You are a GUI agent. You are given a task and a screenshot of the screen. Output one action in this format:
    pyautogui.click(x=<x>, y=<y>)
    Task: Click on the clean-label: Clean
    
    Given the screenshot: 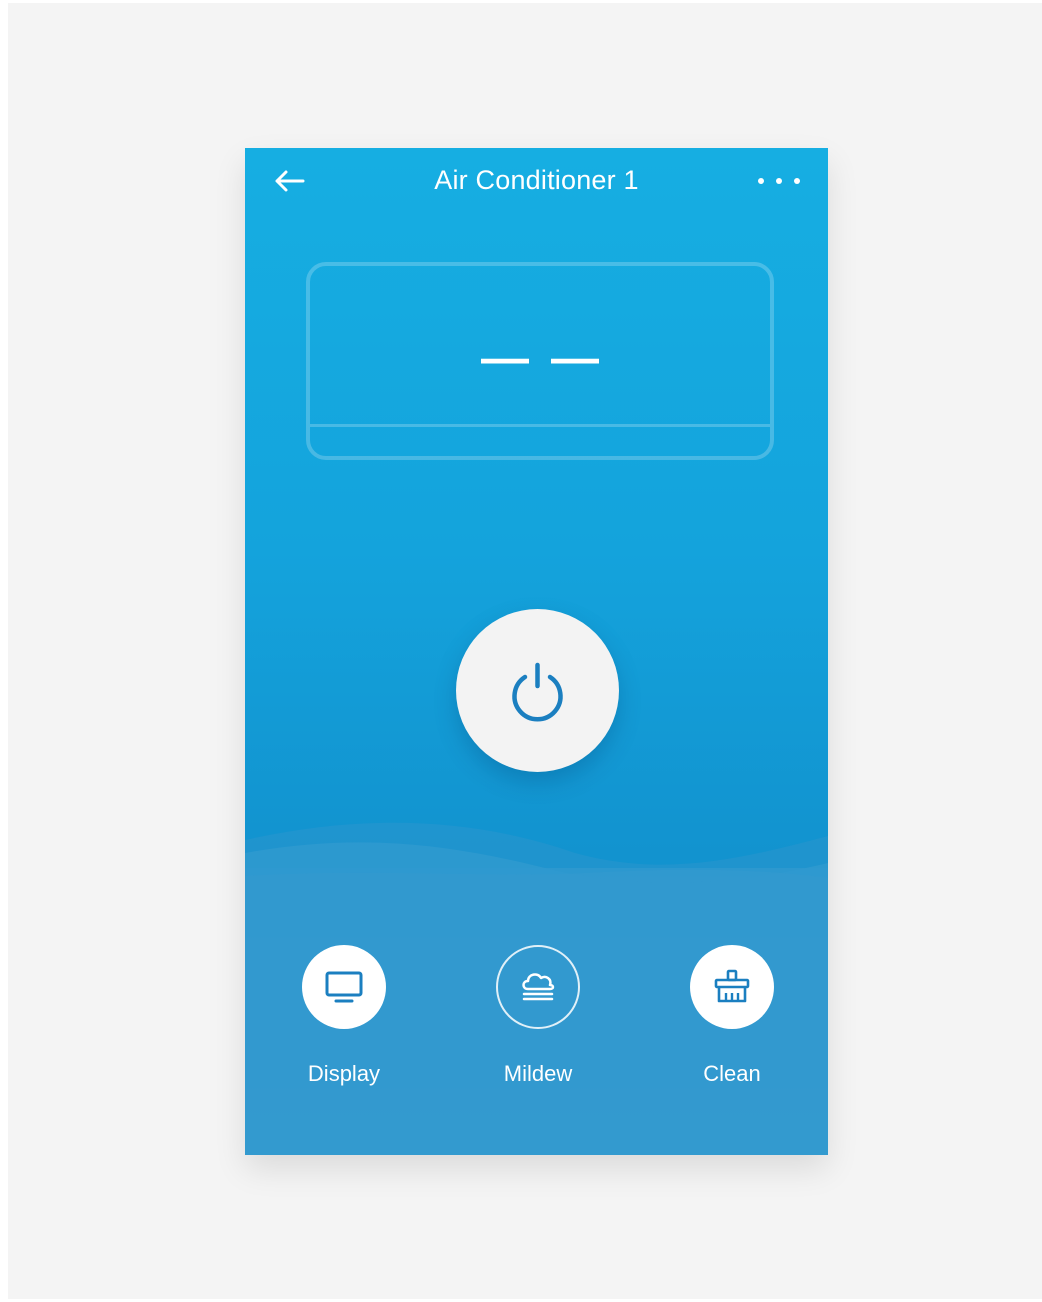 What is the action you would take?
    pyautogui.click(x=732, y=1073)
    